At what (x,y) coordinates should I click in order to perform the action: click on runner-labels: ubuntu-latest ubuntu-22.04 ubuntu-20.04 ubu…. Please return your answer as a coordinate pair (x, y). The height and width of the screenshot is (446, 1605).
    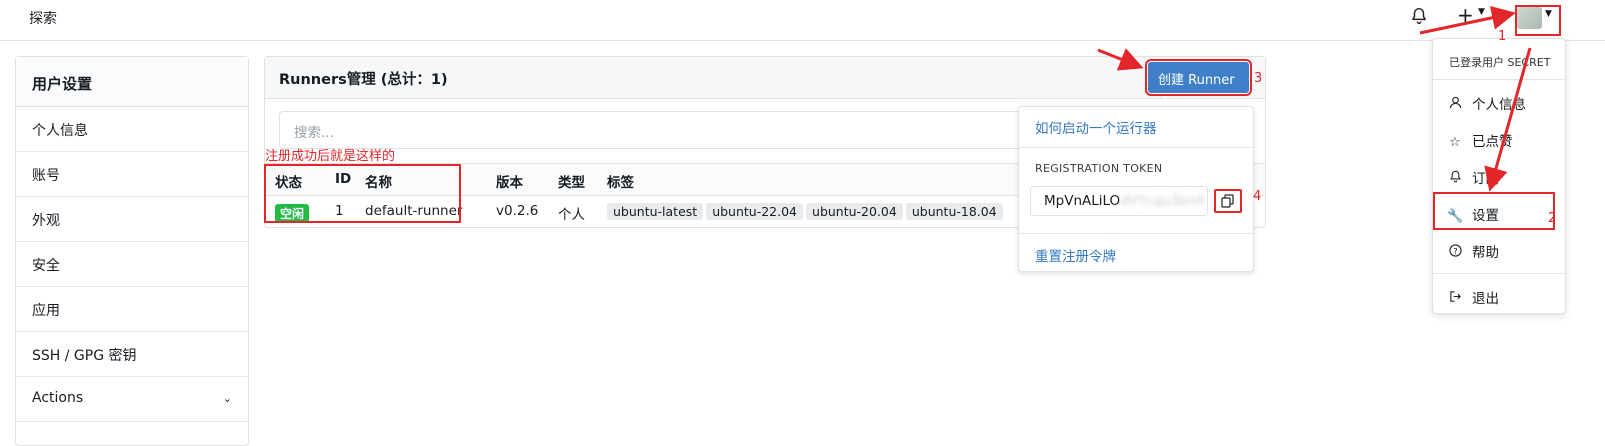
    Looking at the image, I should click on (806, 211).